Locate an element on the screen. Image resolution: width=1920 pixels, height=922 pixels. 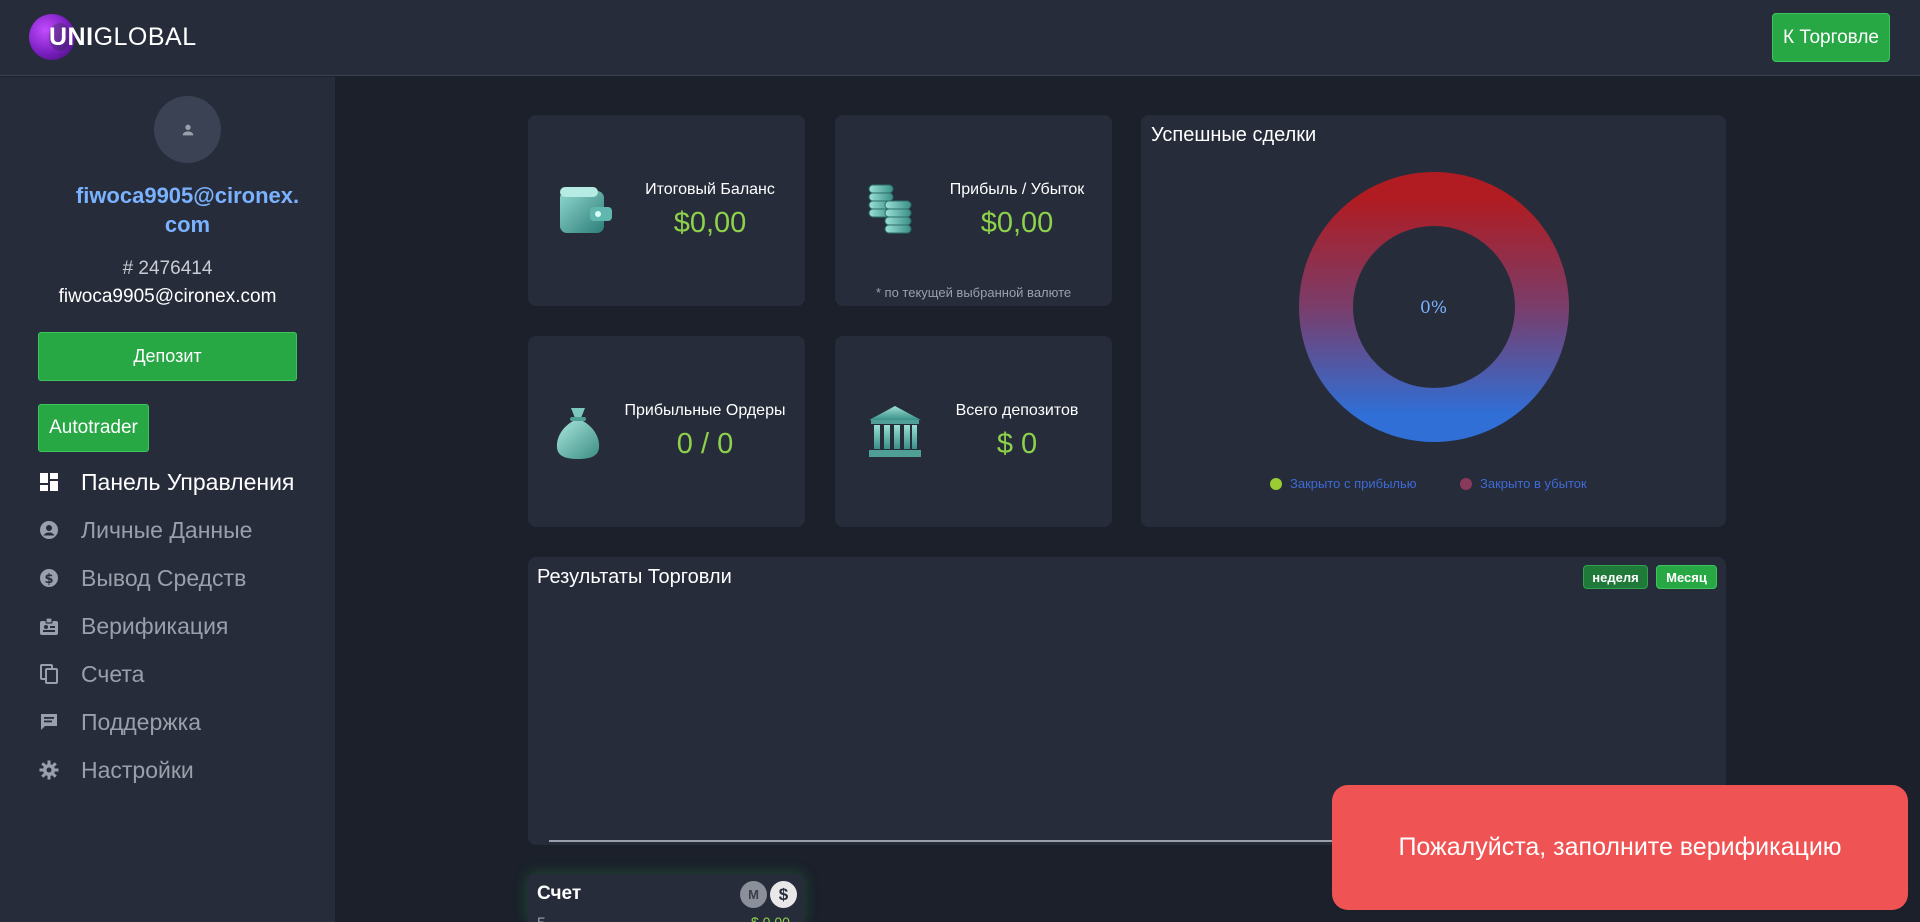
crypto-coin-icon: M is located at coordinates (753, 894).